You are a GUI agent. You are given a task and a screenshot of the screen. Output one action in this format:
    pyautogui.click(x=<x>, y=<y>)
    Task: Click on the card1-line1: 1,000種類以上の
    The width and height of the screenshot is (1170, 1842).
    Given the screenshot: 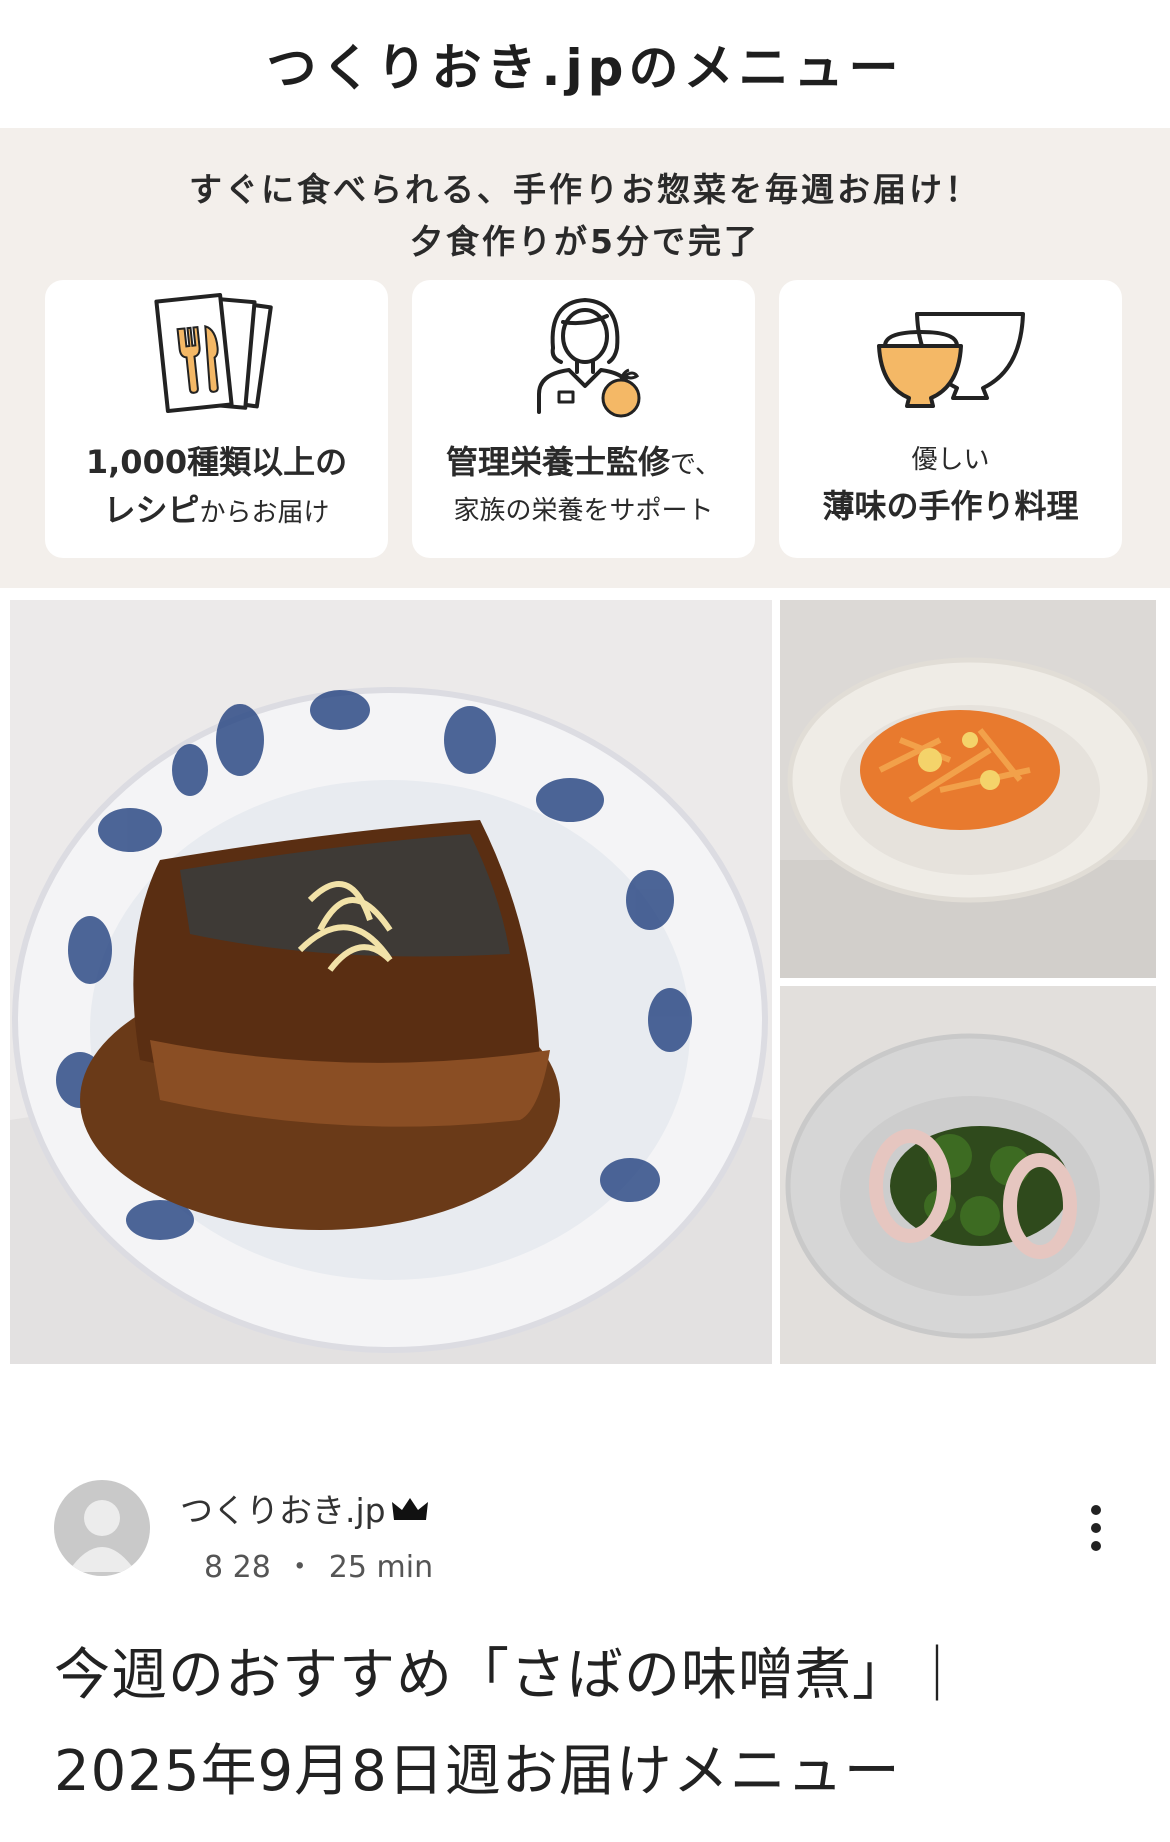 What is the action you would take?
    pyautogui.click(x=216, y=462)
    